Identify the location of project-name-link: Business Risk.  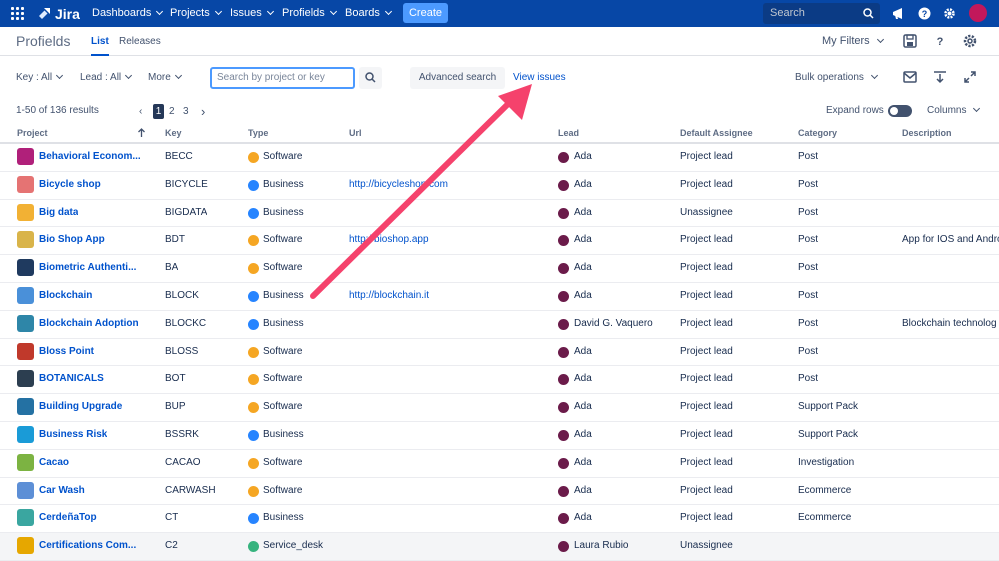
(73, 434).